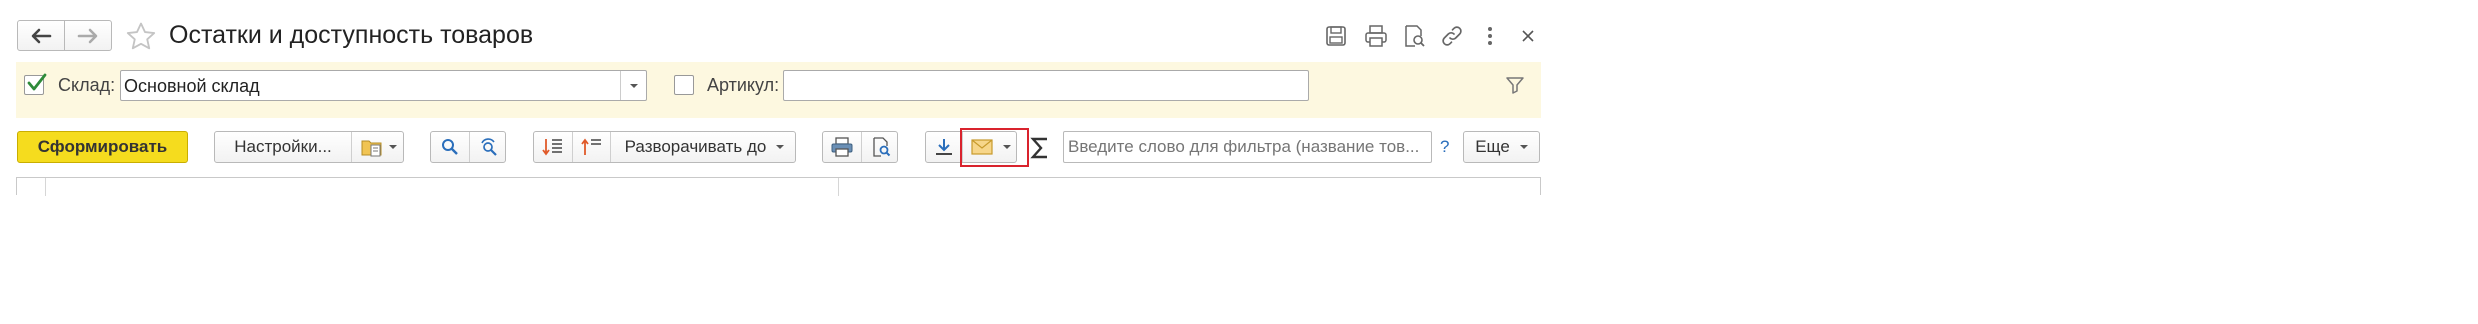  Describe the element at coordinates (1452, 36) in the screenshot. I see `link-icon` at that location.